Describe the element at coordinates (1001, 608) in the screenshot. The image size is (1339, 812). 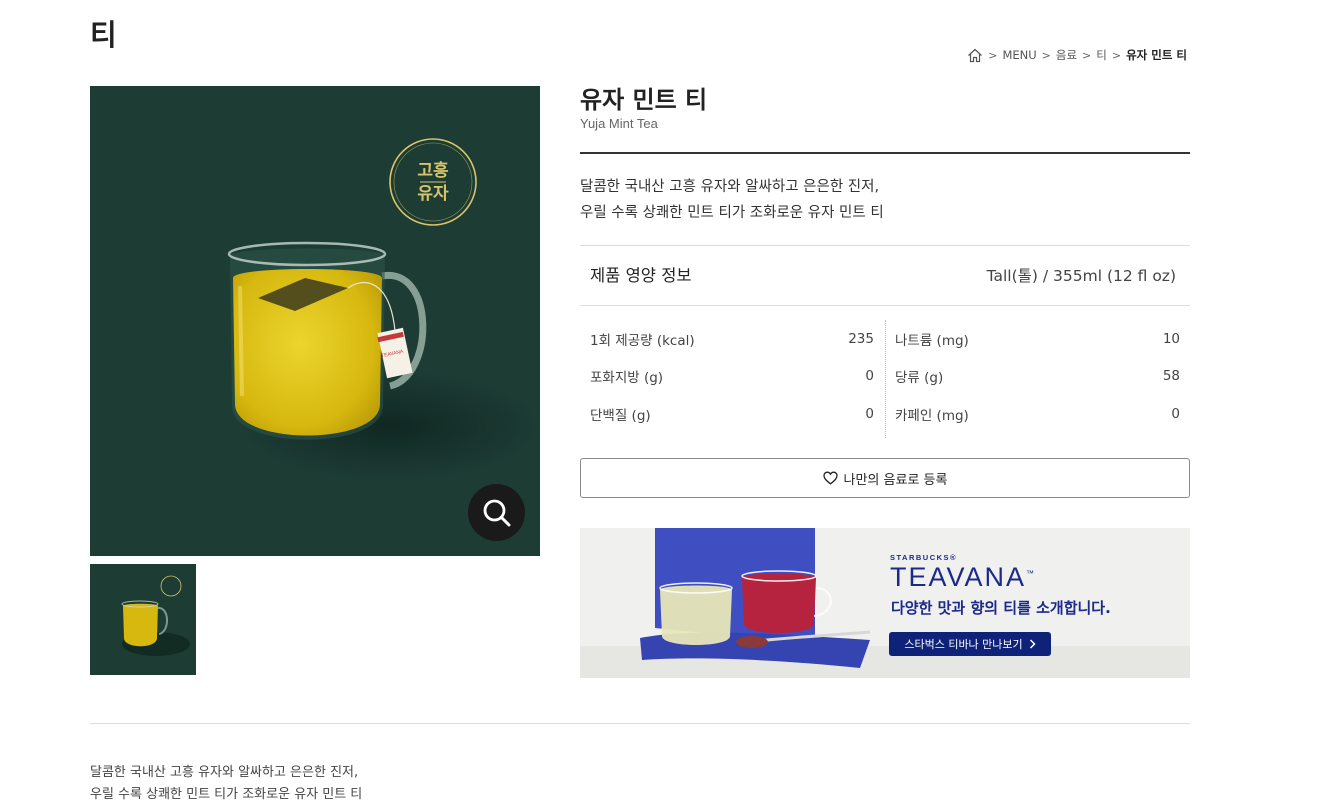
I see `banner-tagline: 다양한 맛과 향의 티를 소개합니다.` at that location.